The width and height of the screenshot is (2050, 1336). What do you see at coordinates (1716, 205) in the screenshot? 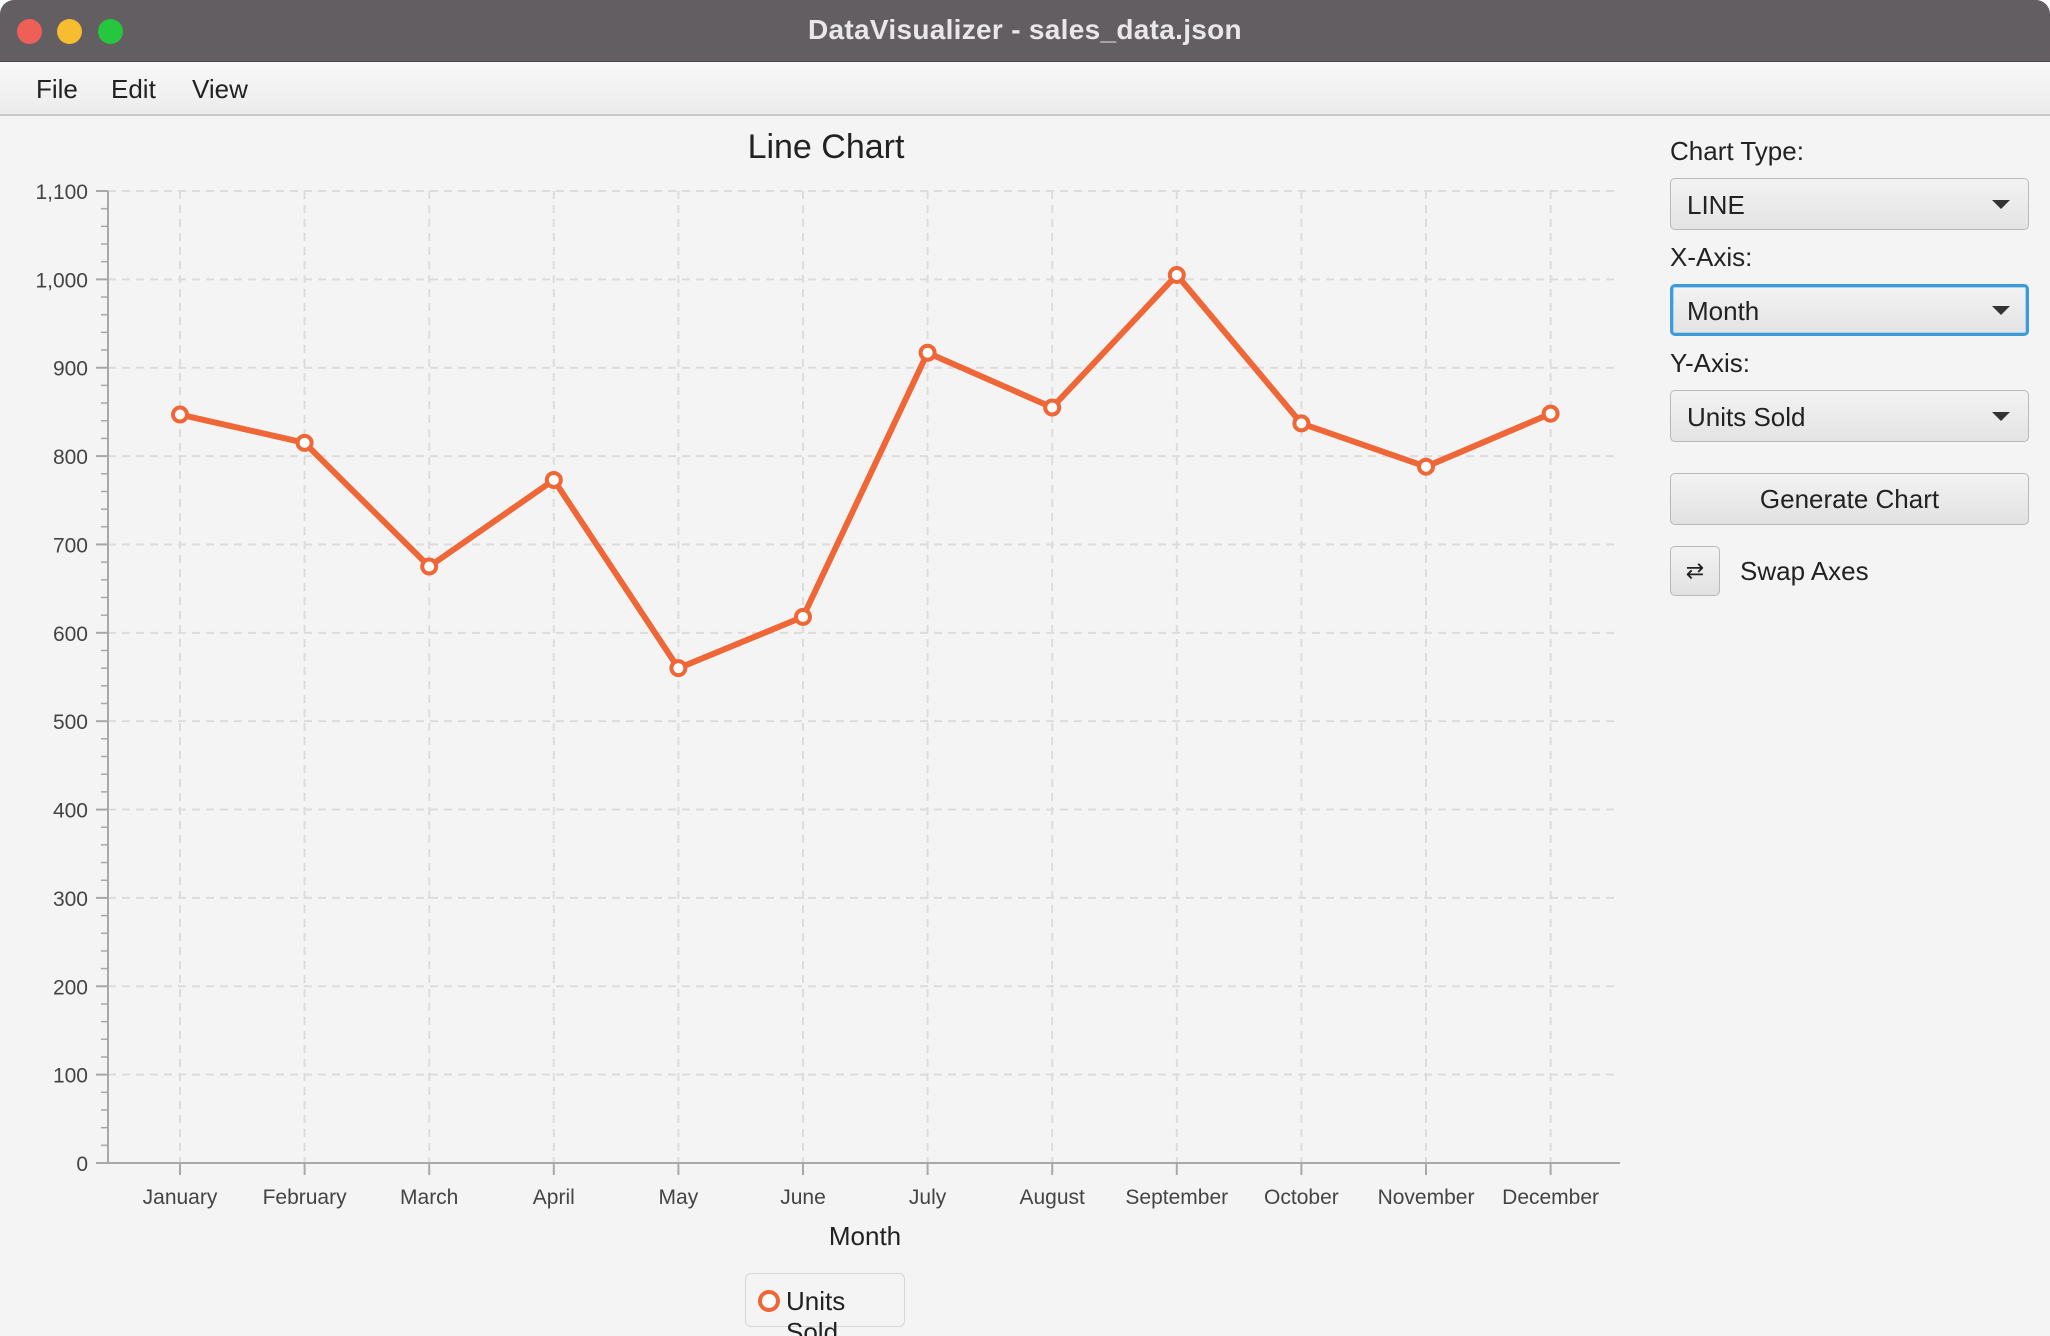
I see `chart-type-value: LINE` at bounding box center [1716, 205].